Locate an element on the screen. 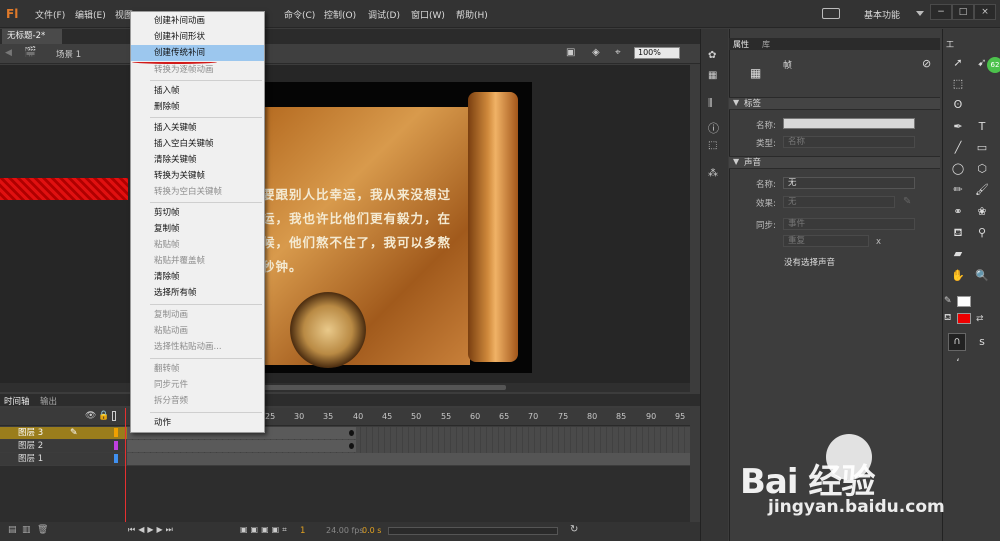  menu-item-convert-to-frame-by-frame: 转换为逐帧动画 is located at coordinates (197, 70).